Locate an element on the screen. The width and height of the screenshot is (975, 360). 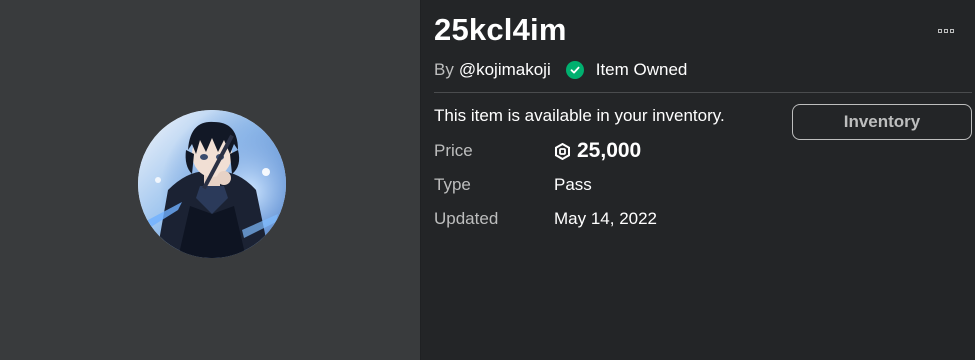
creator-byline: By @kojimakoji Item Owned is located at coordinates (560, 70).